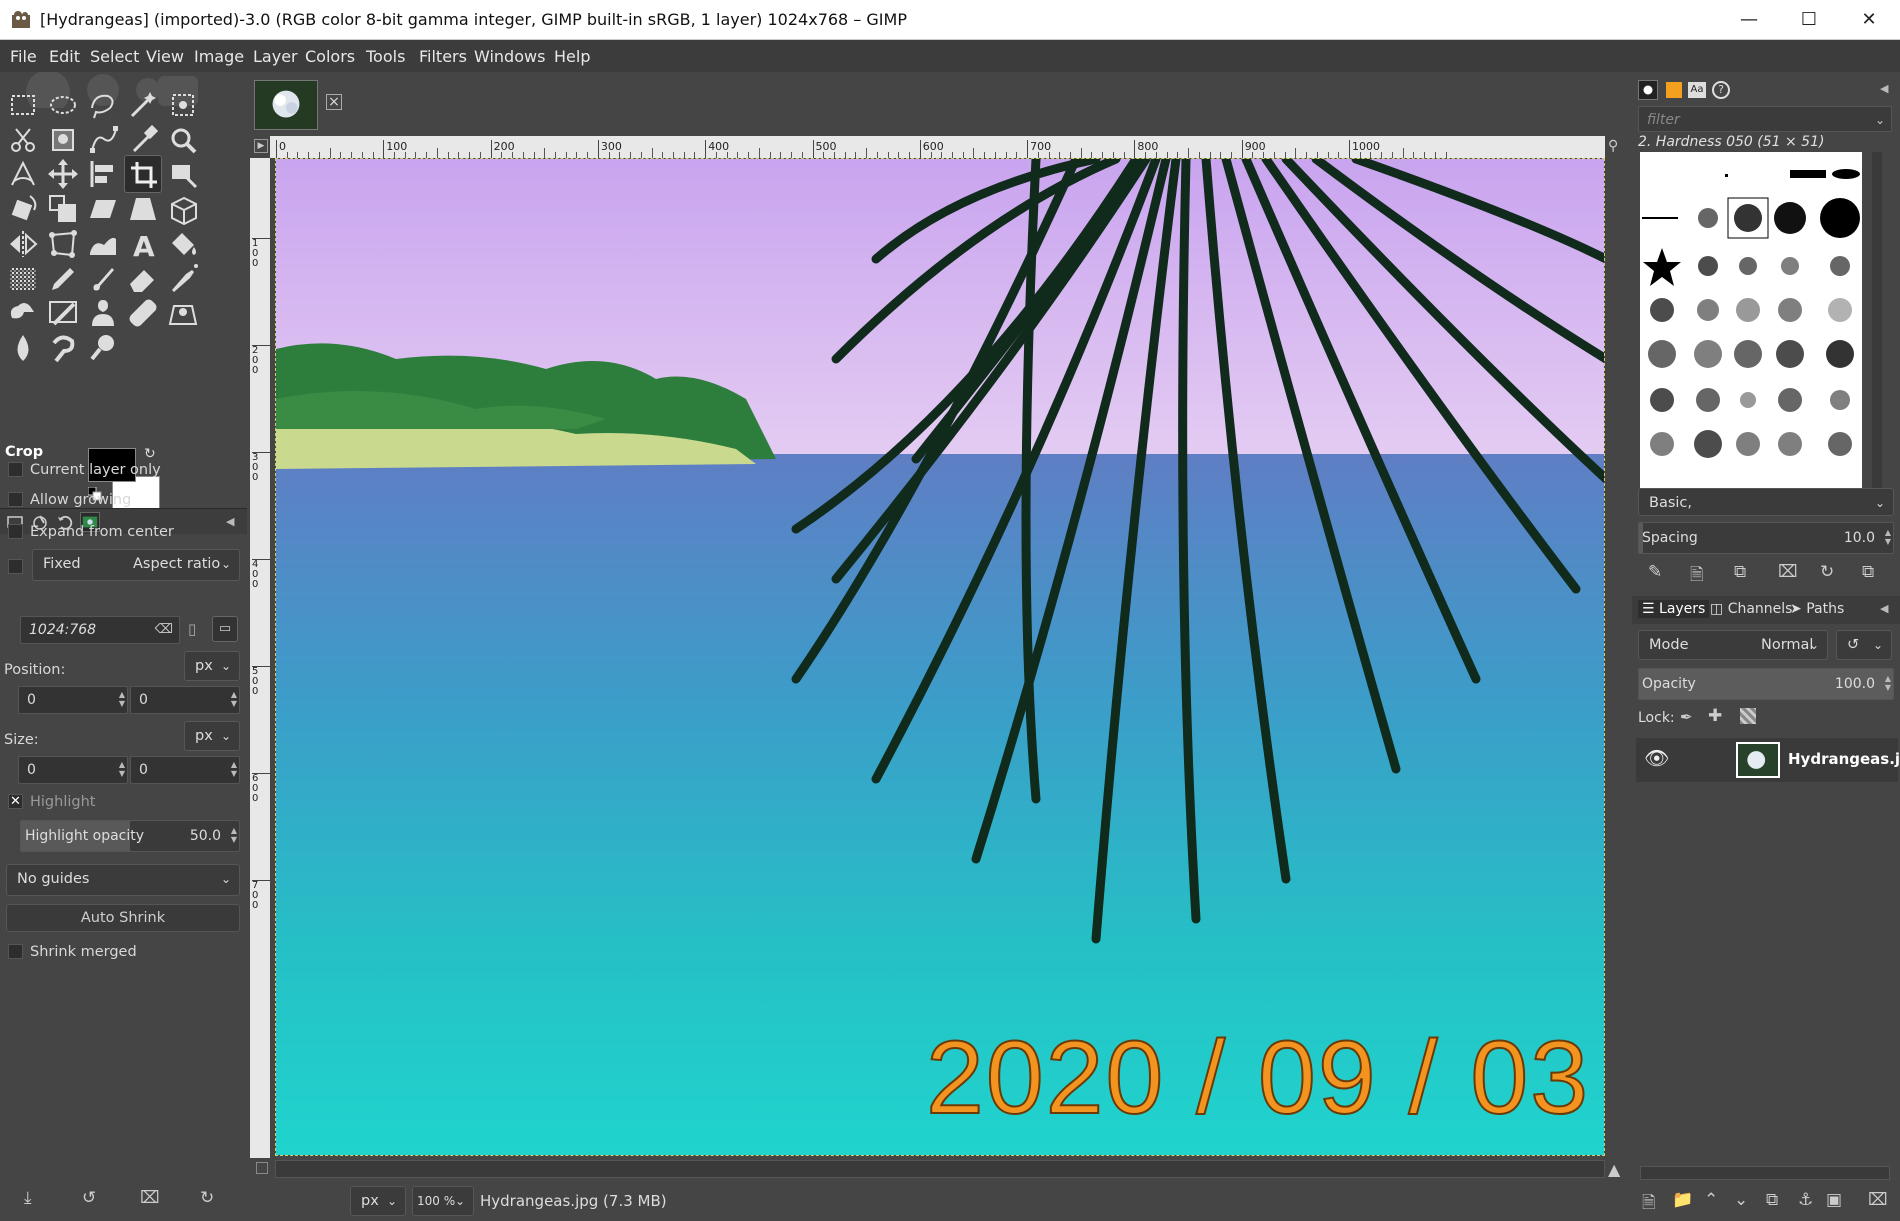 The image size is (1900, 1221). What do you see at coordinates (1765, 1173) in the screenshot?
I see `layers-scrollbar` at bounding box center [1765, 1173].